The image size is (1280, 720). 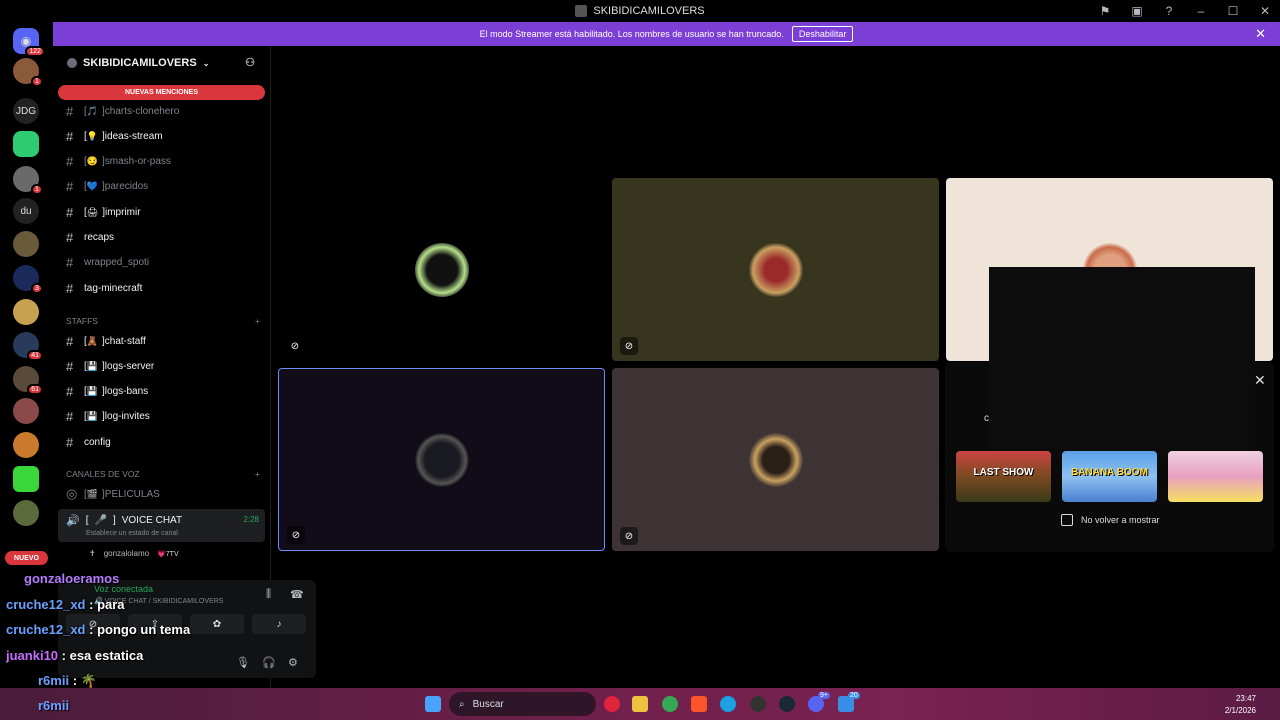 I want to click on noise-icon: ⫼, so click(x=268, y=594).